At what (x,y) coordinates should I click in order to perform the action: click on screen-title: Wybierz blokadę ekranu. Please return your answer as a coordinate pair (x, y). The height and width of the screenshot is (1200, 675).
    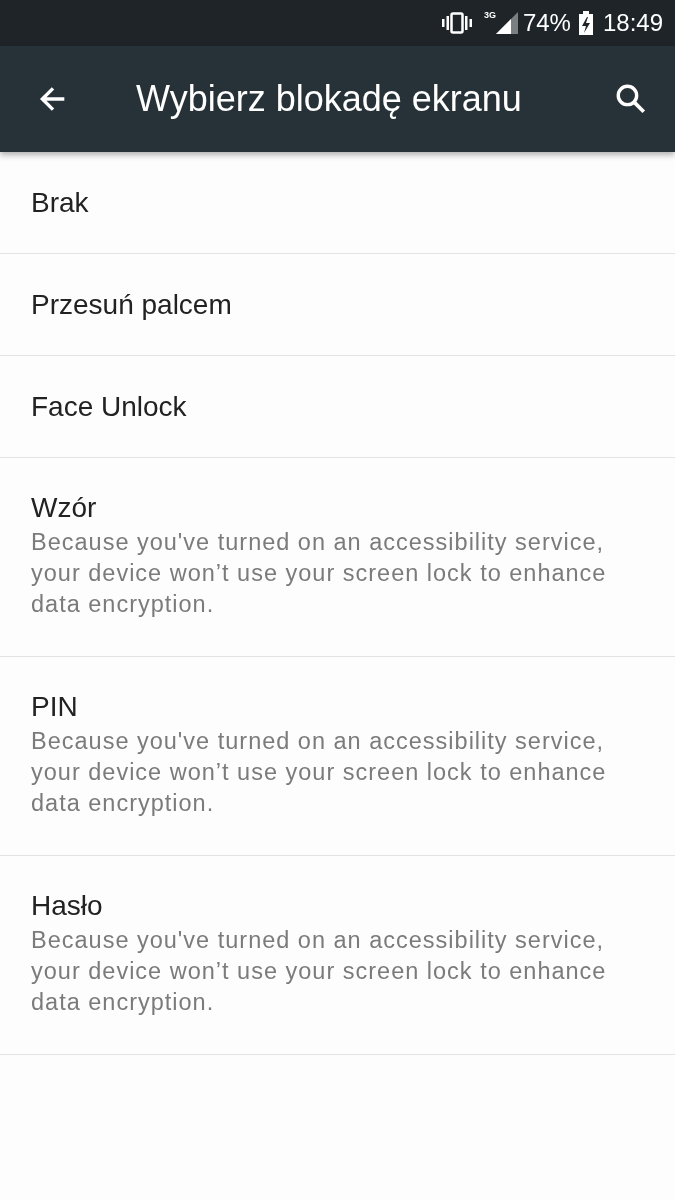
    Looking at the image, I should click on (329, 99).